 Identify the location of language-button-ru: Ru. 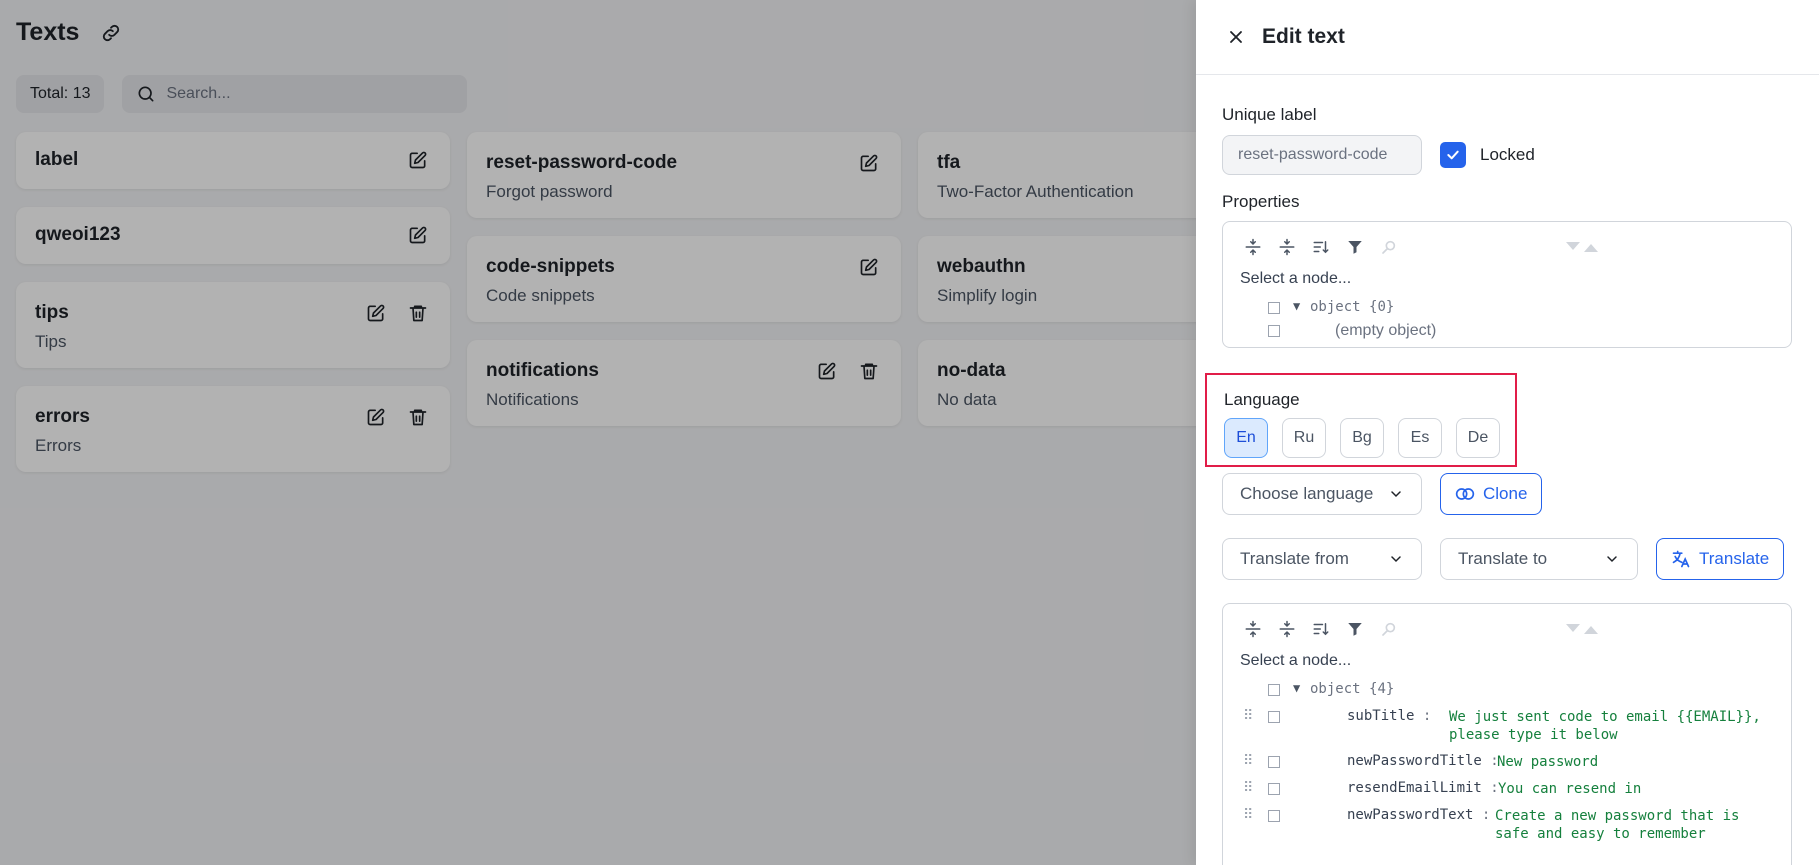
(1304, 438).